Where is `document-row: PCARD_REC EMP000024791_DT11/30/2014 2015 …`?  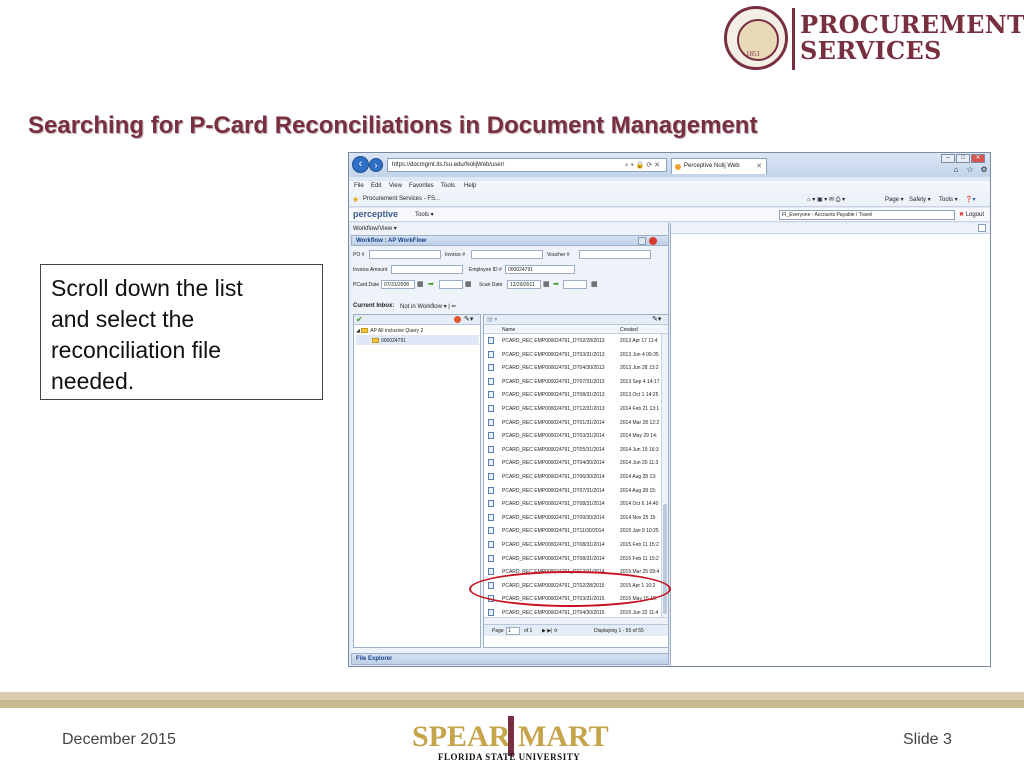
document-row: PCARD_REC EMP000024791_DT11/30/2014 2015 … is located at coordinates (573, 531).